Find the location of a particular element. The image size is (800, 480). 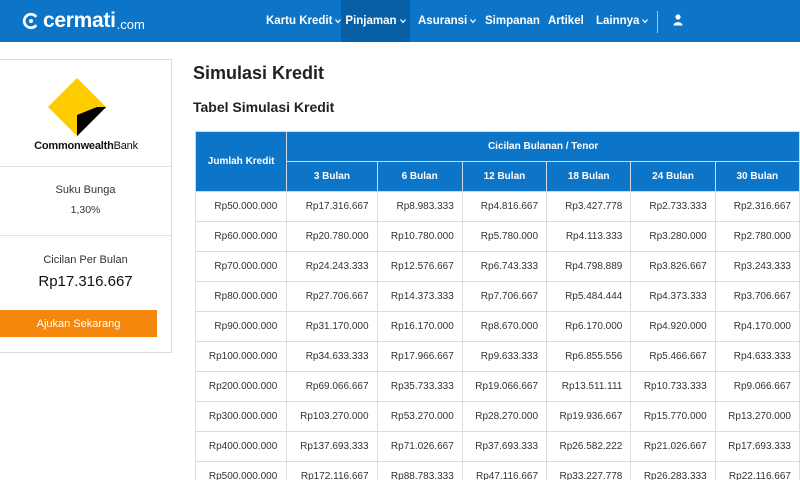

monthly-installment-cell: Rp47.116.667 is located at coordinates (504, 470).